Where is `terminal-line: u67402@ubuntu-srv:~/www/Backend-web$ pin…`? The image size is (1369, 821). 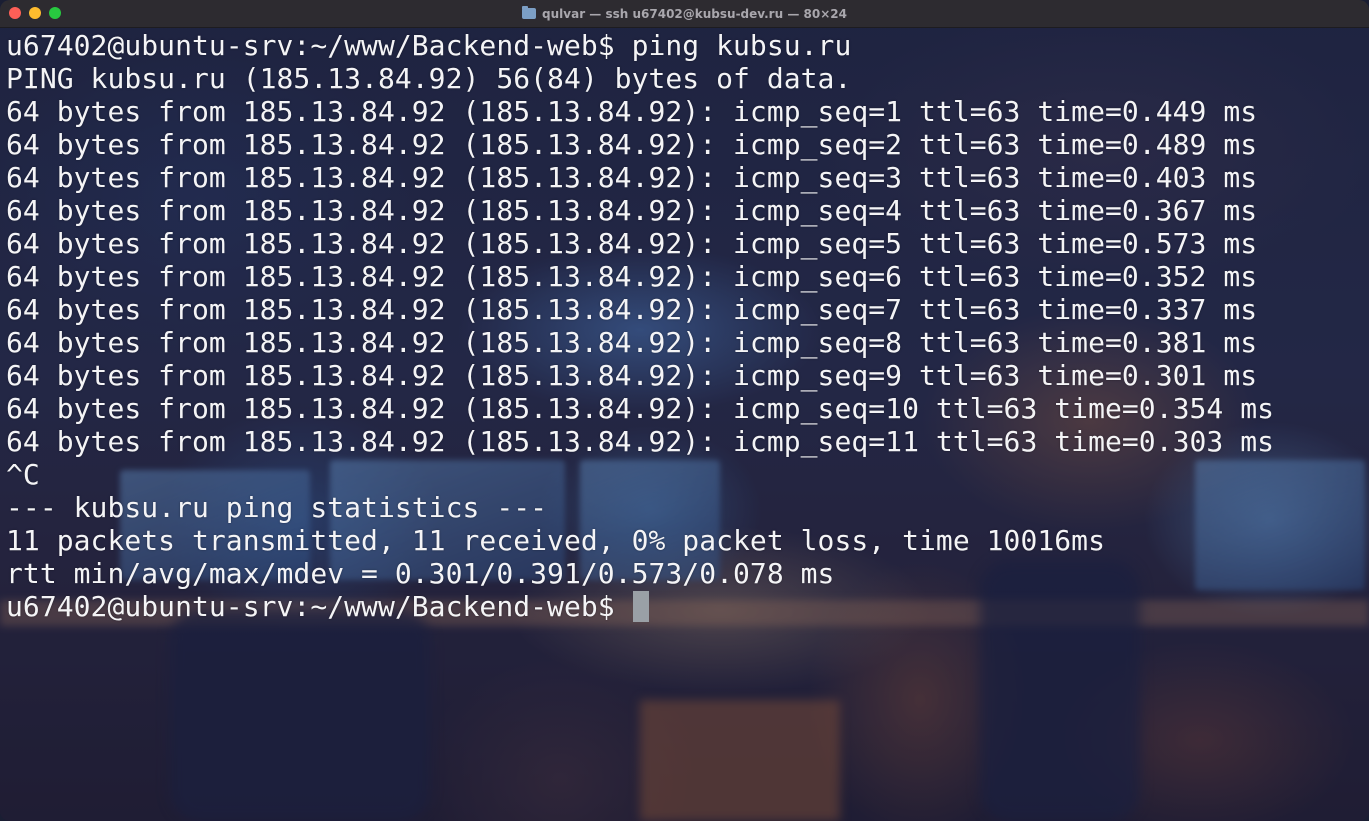
terminal-line: u67402@ubuntu-srv:~/www/Backend-web$ pin… is located at coordinates (429, 45).